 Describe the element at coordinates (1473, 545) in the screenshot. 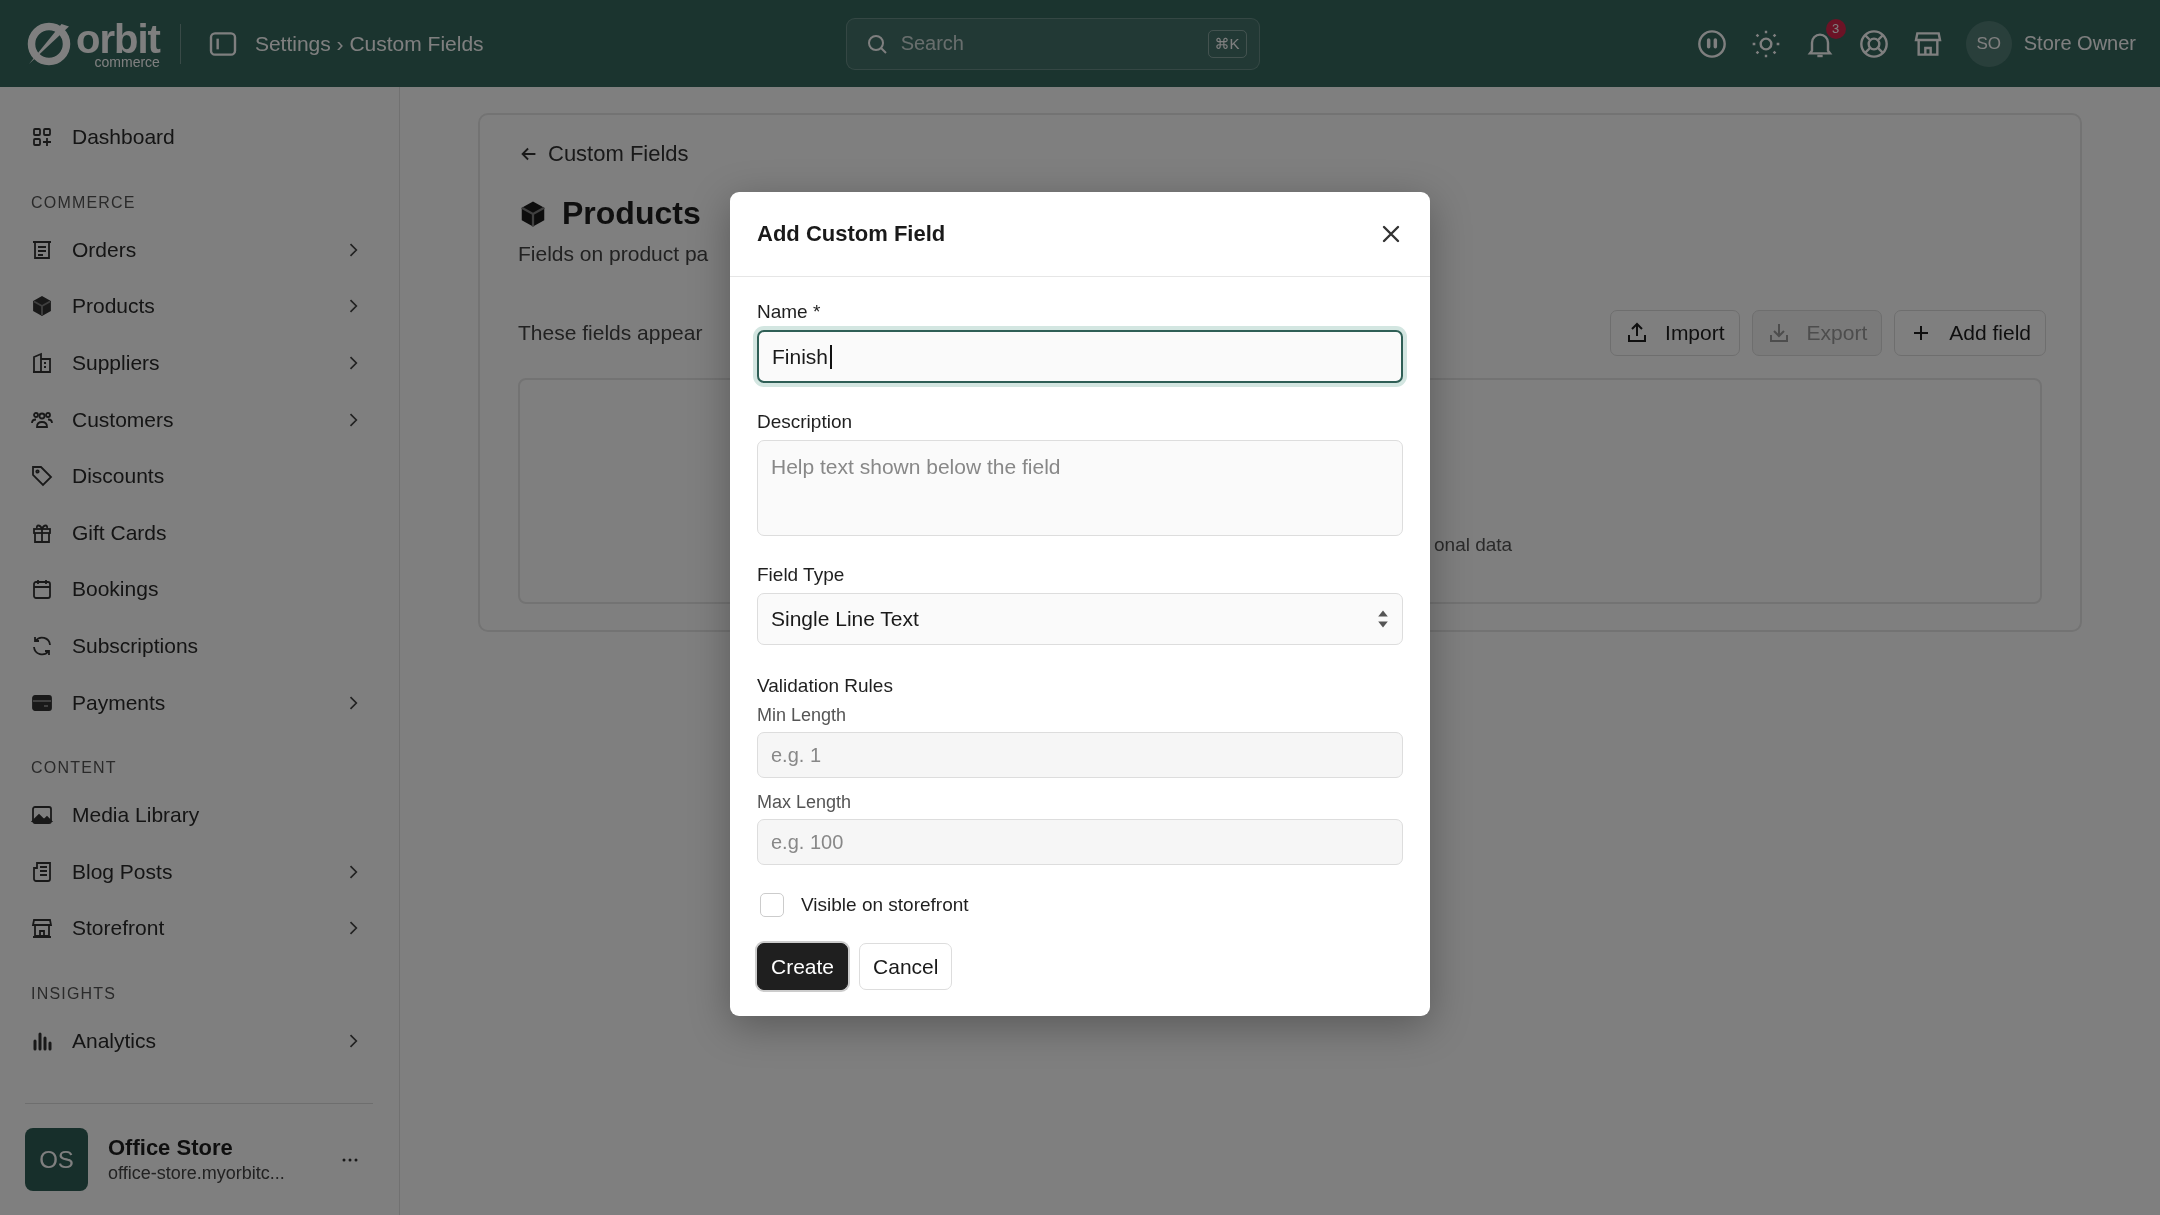

I see `empty-state-text: onal data` at that location.